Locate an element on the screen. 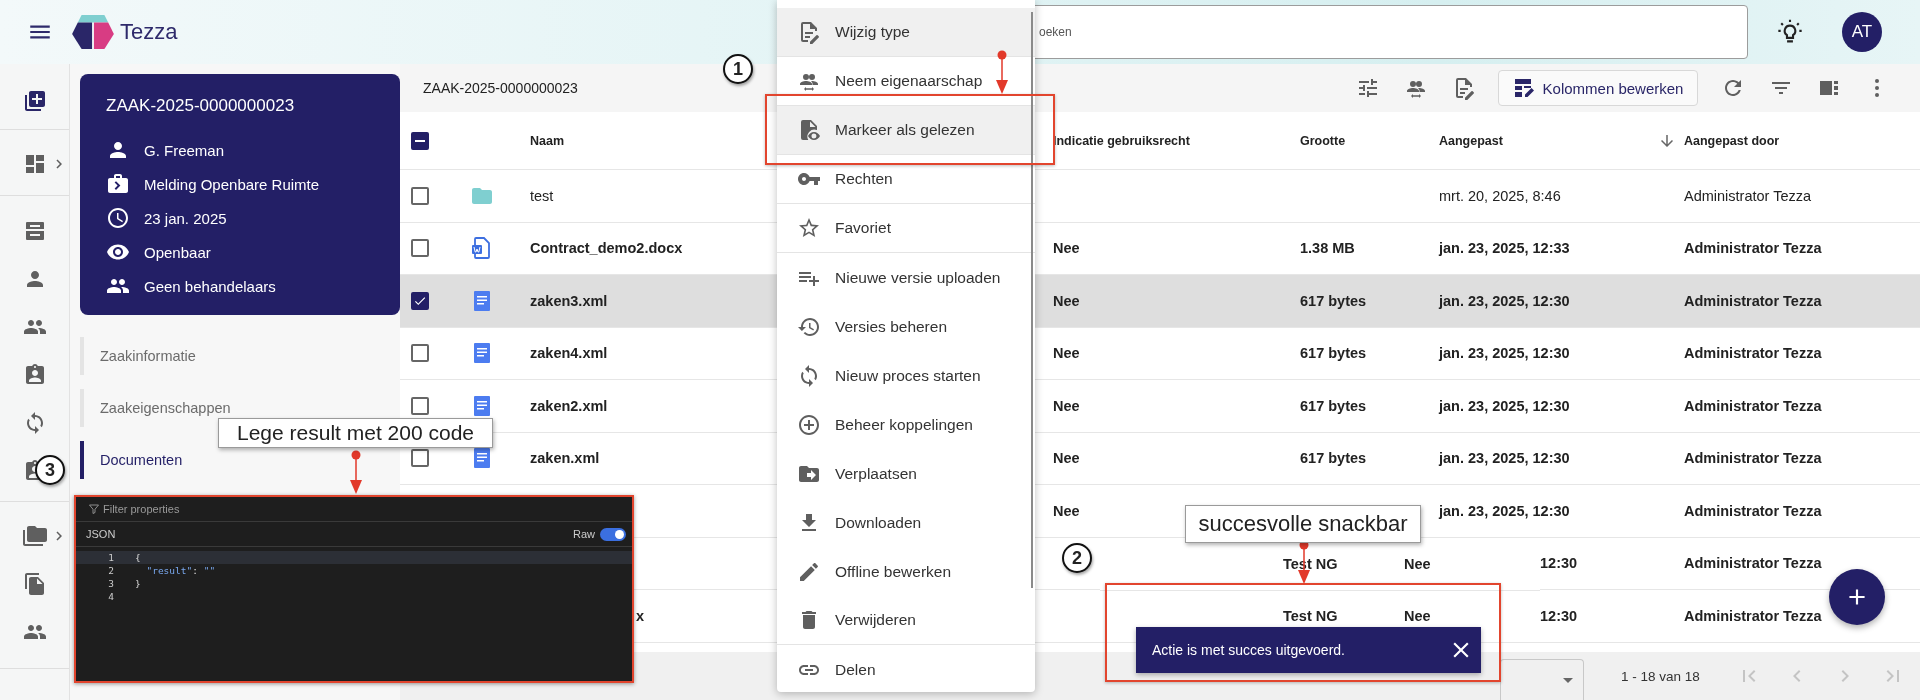 The height and width of the screenshot is (700, 1920). table-cell: jan. 23, 2025, 12:33 is located at coordinates (1504, 248).